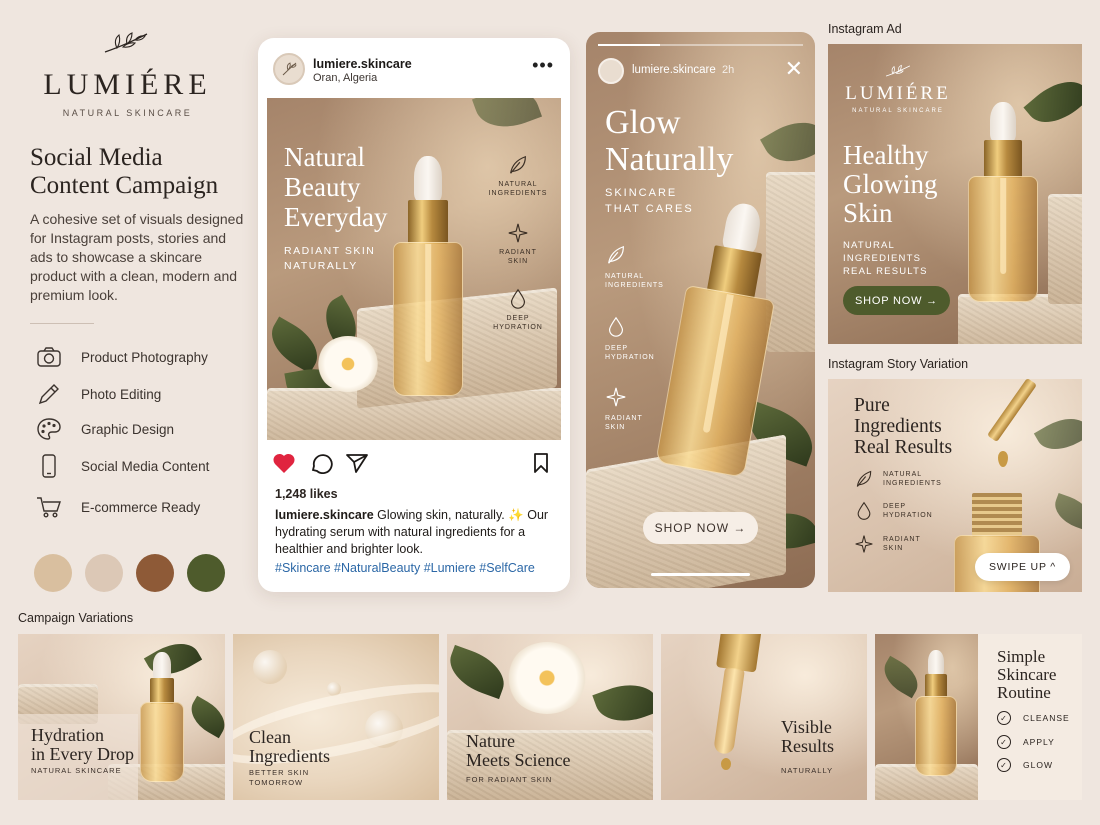 The height and width of the screenshot is (825, 1100). What do you see at coordinates (49, 357) in the screenshot?
I see `camera-icon` at bounding box center [49, 357].